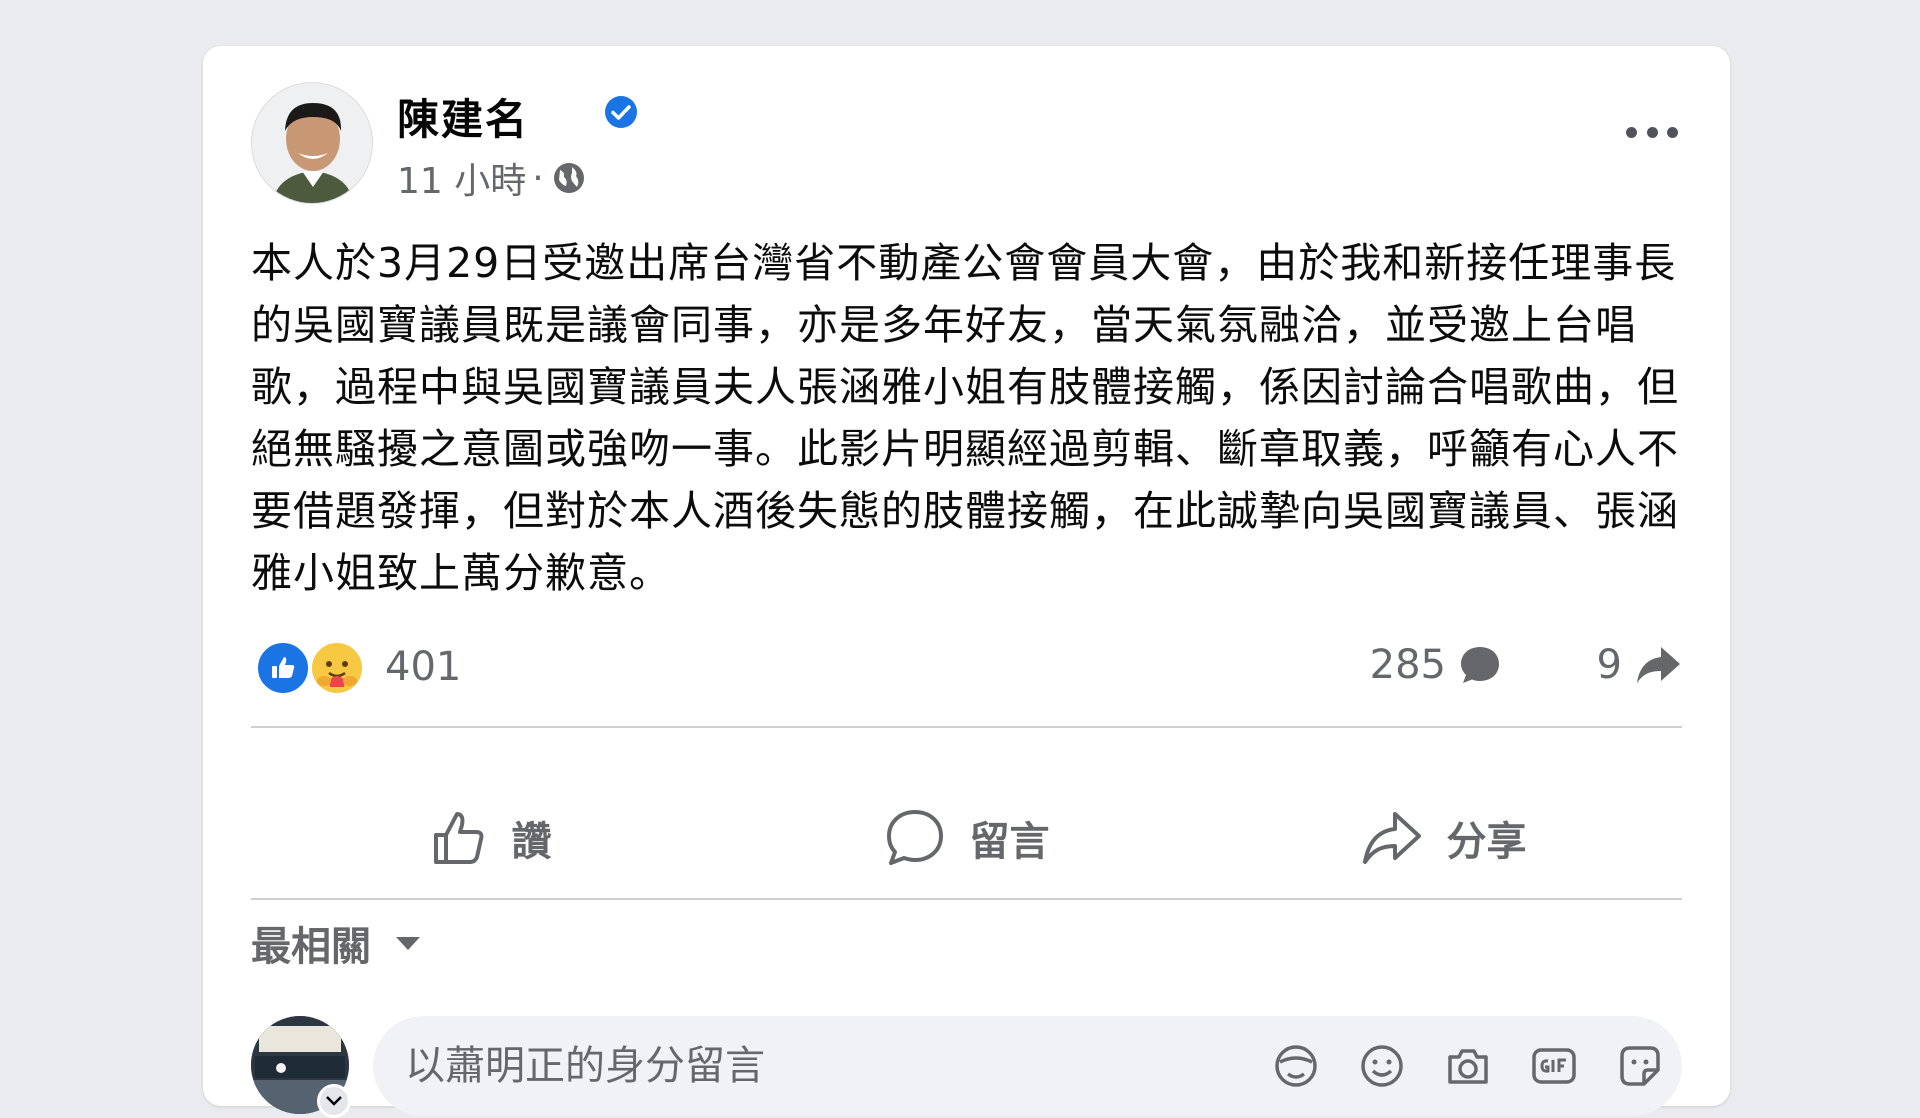 This screenshot has width=1920, height=1118. I want to click on account-switch-icon, so click(334, 1101).